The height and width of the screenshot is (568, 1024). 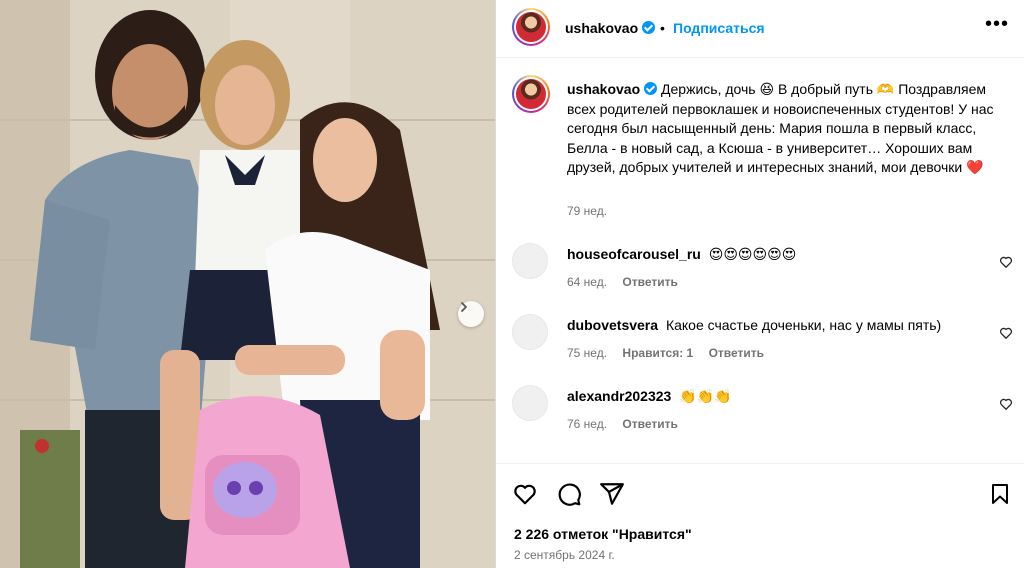 I want to click on follow-button: Подписаться, so click(x=719, y=28).